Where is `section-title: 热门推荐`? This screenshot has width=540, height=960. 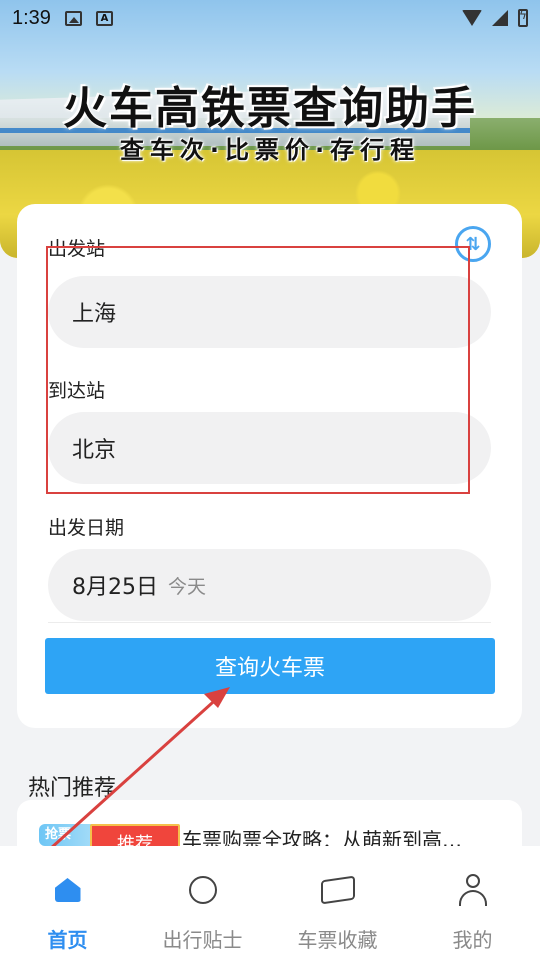 section-title: 热门推荐 is located at coordinates (72, 788).